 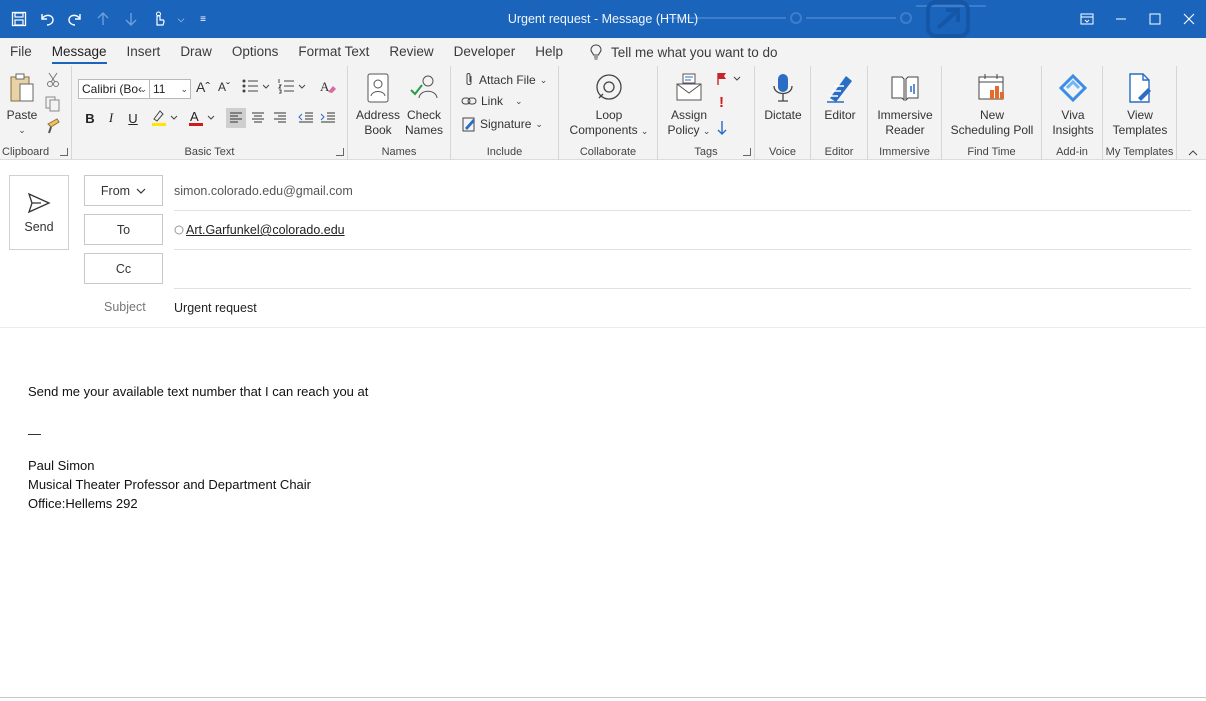 I want to click on link-icon, so click(x=469, y=101).